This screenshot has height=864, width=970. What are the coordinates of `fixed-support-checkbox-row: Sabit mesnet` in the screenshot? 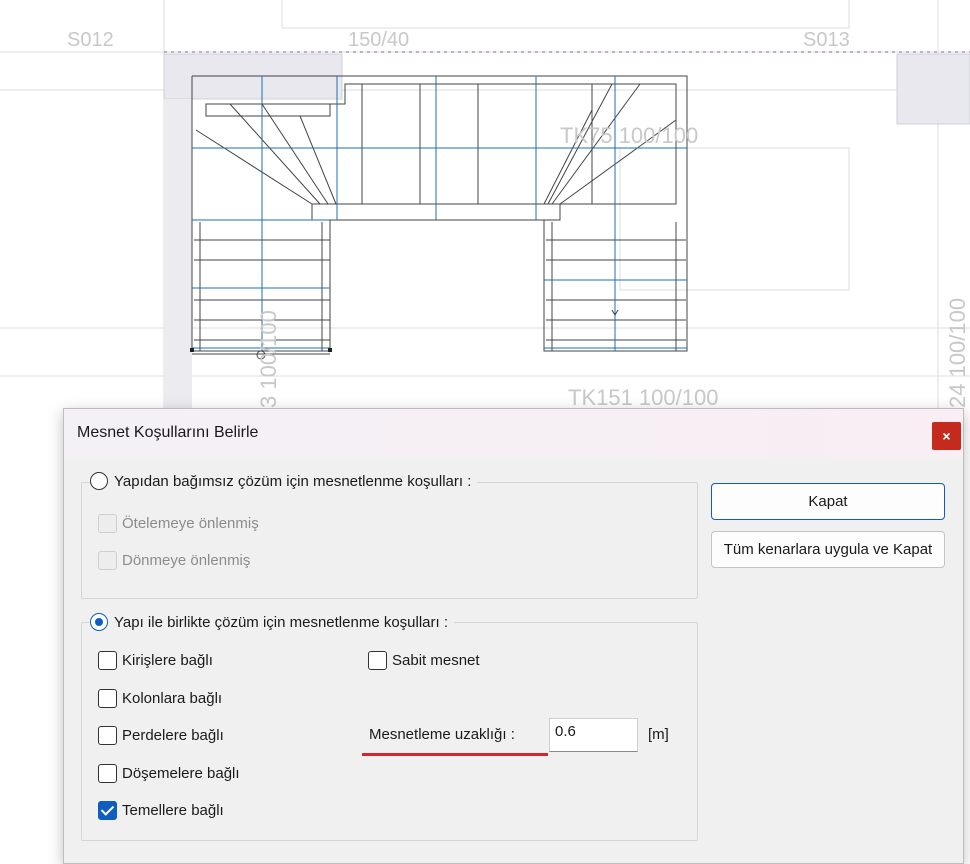 It's located at (424, 660).